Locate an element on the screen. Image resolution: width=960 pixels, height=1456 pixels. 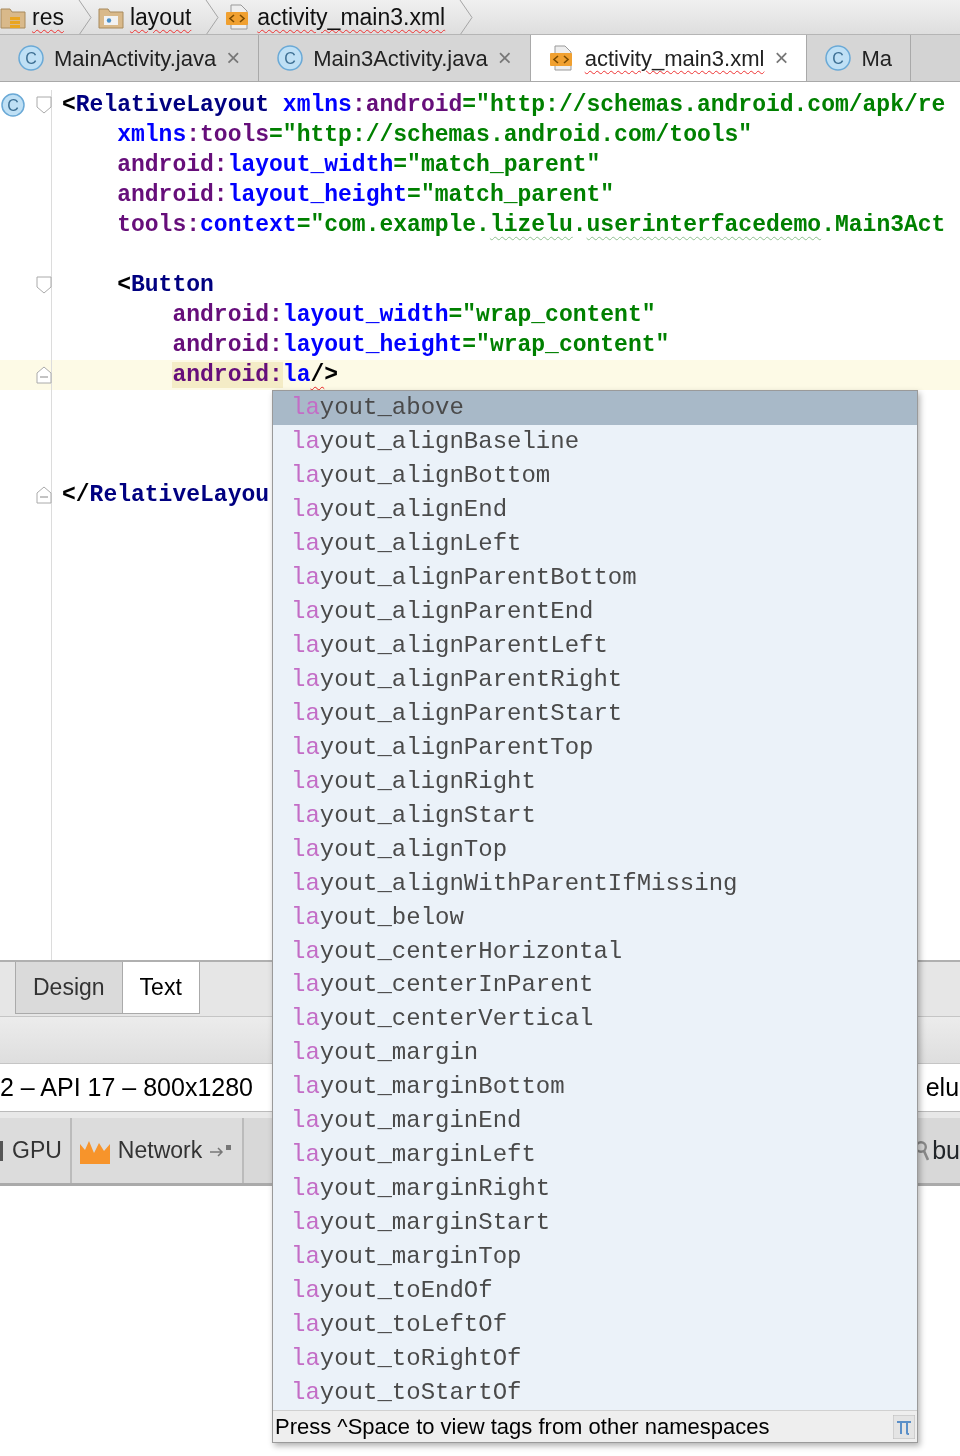
completion-item: layout_alignParentLeft is located at coordinates (595, 645).